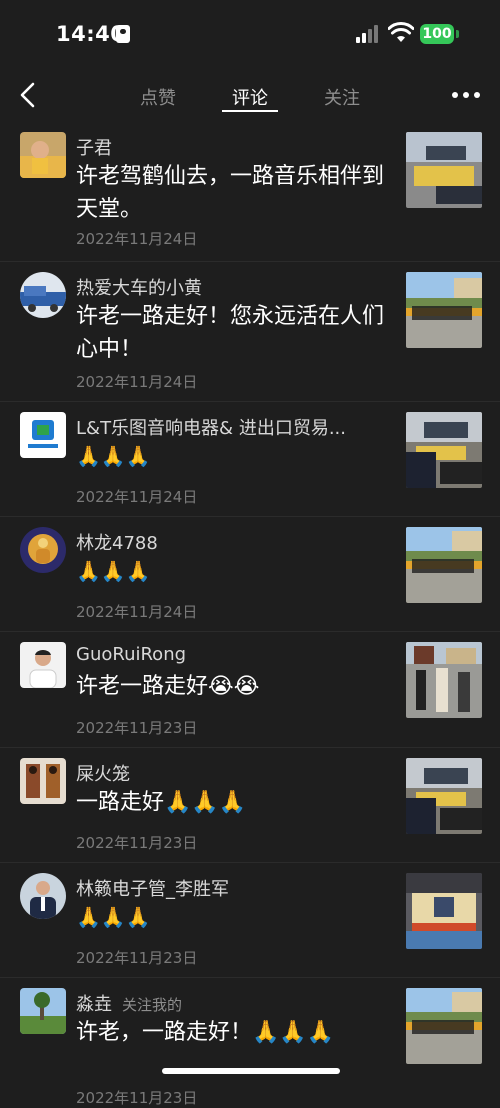  I want to click on list-item: GuoRuiRong 许老一路走好😭😭 2022年11月23日, so click(250, 690).